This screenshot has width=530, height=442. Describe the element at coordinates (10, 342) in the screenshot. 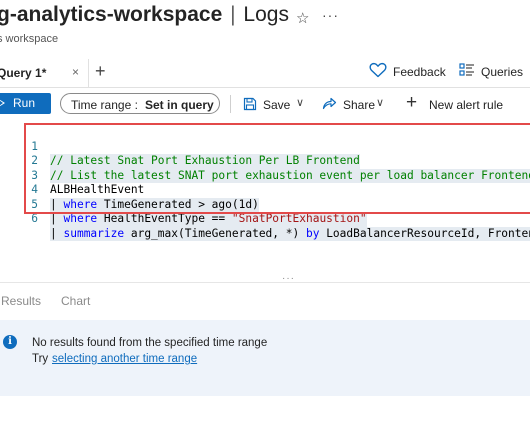

I see `info-icon: i` at that location.